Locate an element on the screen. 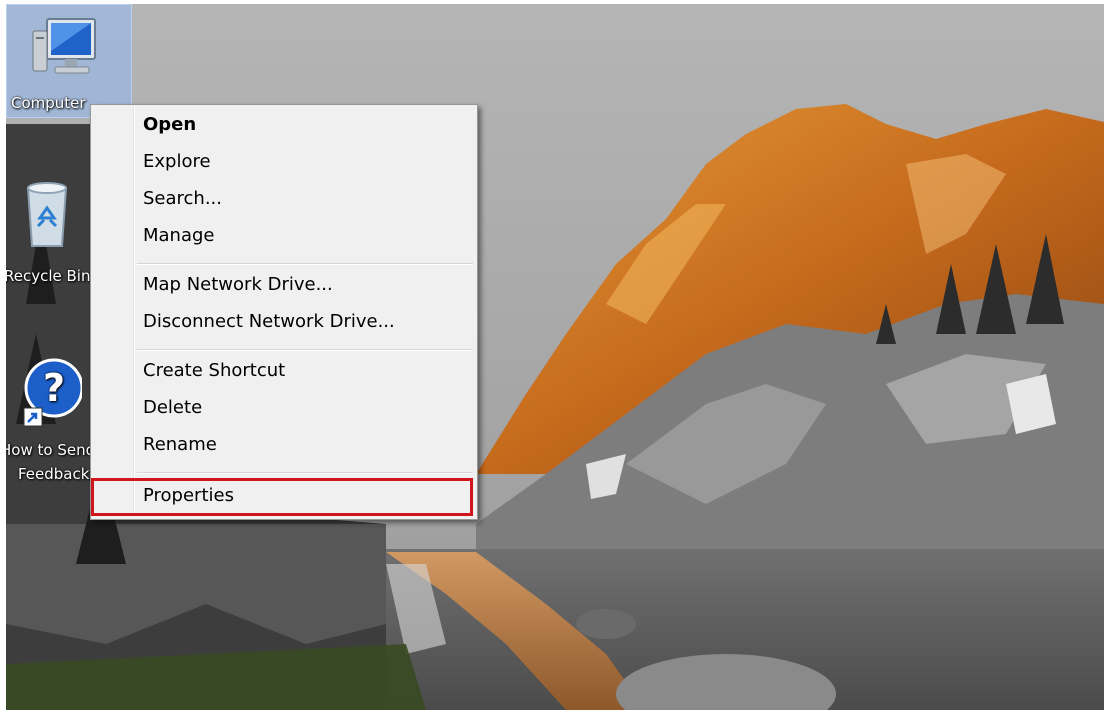 The image size is (1104, 714). help-shortcut-icon: ? is located at coordinates (52, 392).